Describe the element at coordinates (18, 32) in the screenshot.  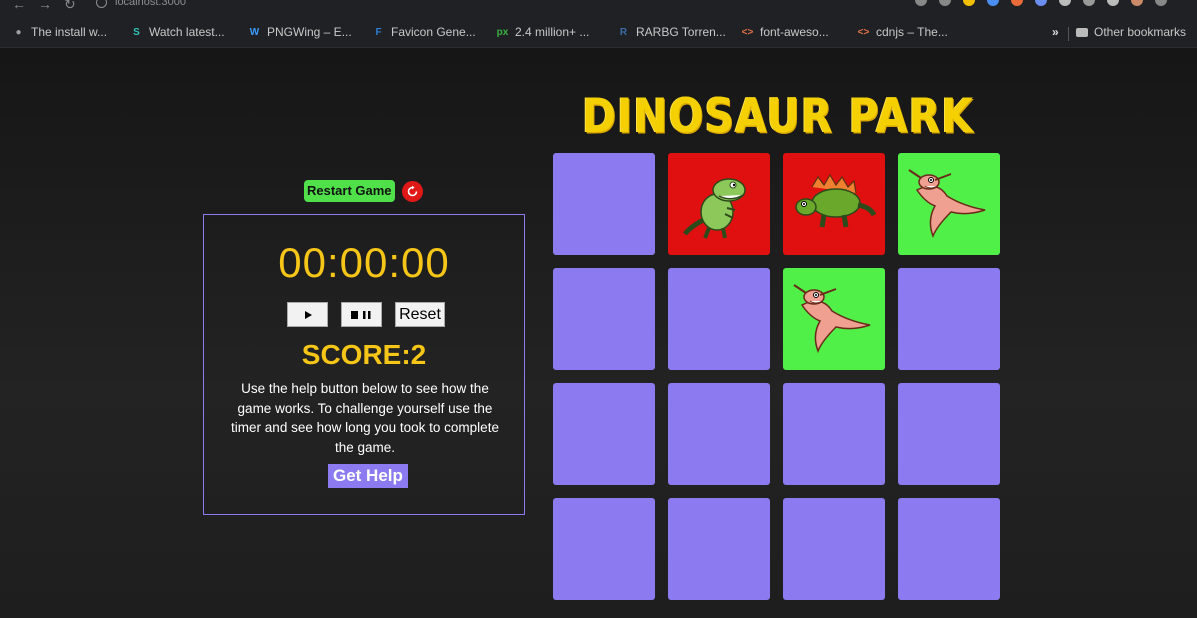
I see `globe-icon: ●` at that location.